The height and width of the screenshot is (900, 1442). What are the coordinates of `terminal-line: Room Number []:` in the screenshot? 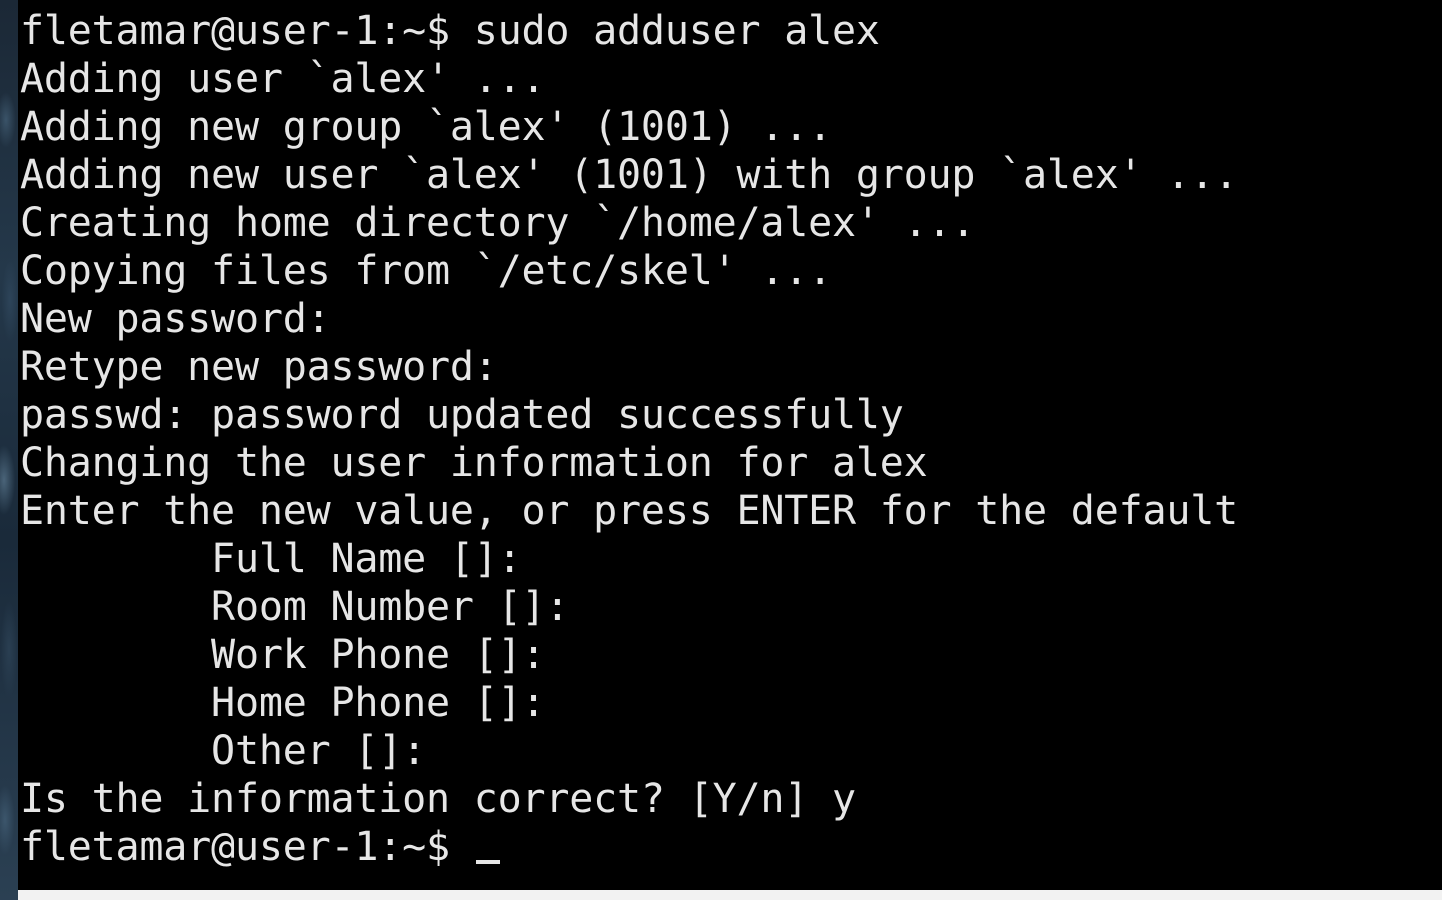 It's located at (295, 607).